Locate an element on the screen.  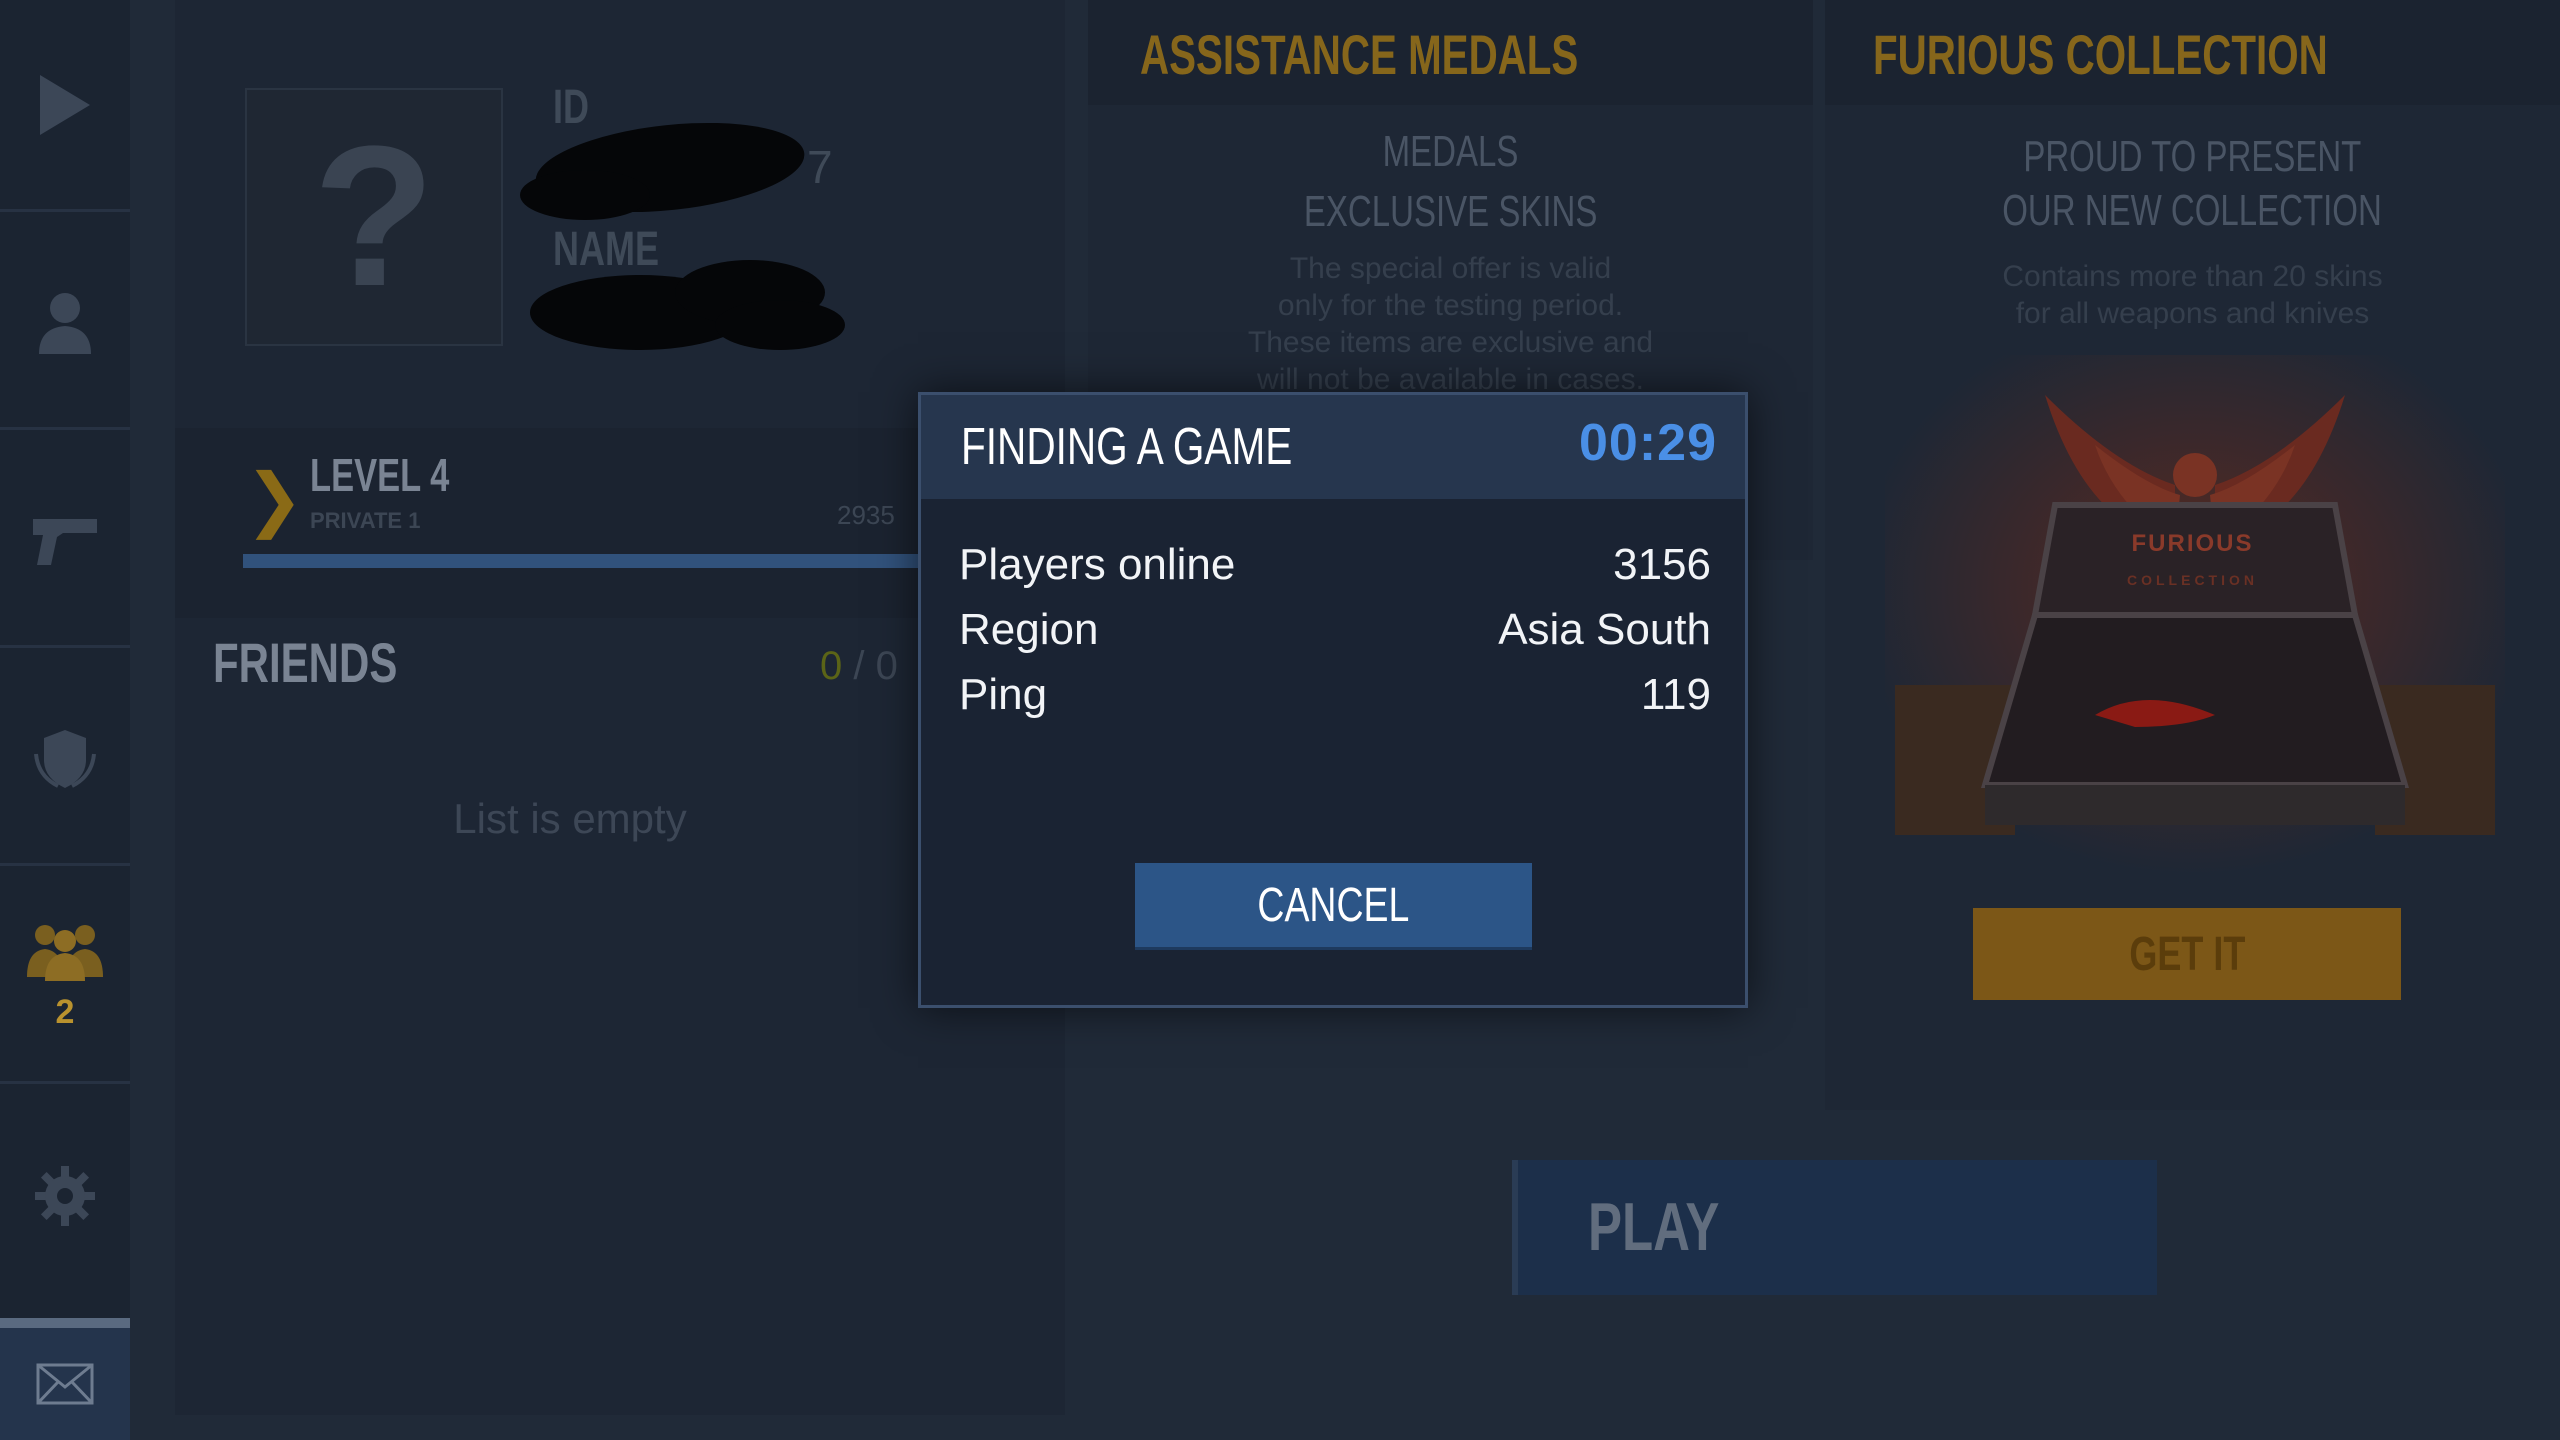
player-id-label: ID is located at coordinates (571, 107).